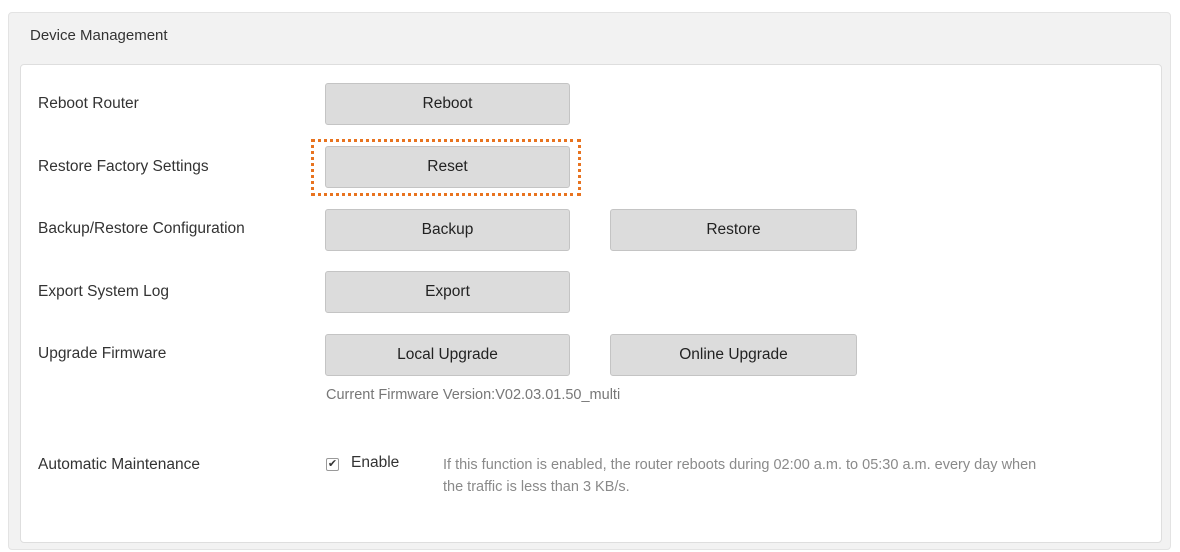 This screenshot has width=1180, height=552. Describe the element at coordinates (99, 35) in the screenshot. I see `section-title: Device Management` at that location.